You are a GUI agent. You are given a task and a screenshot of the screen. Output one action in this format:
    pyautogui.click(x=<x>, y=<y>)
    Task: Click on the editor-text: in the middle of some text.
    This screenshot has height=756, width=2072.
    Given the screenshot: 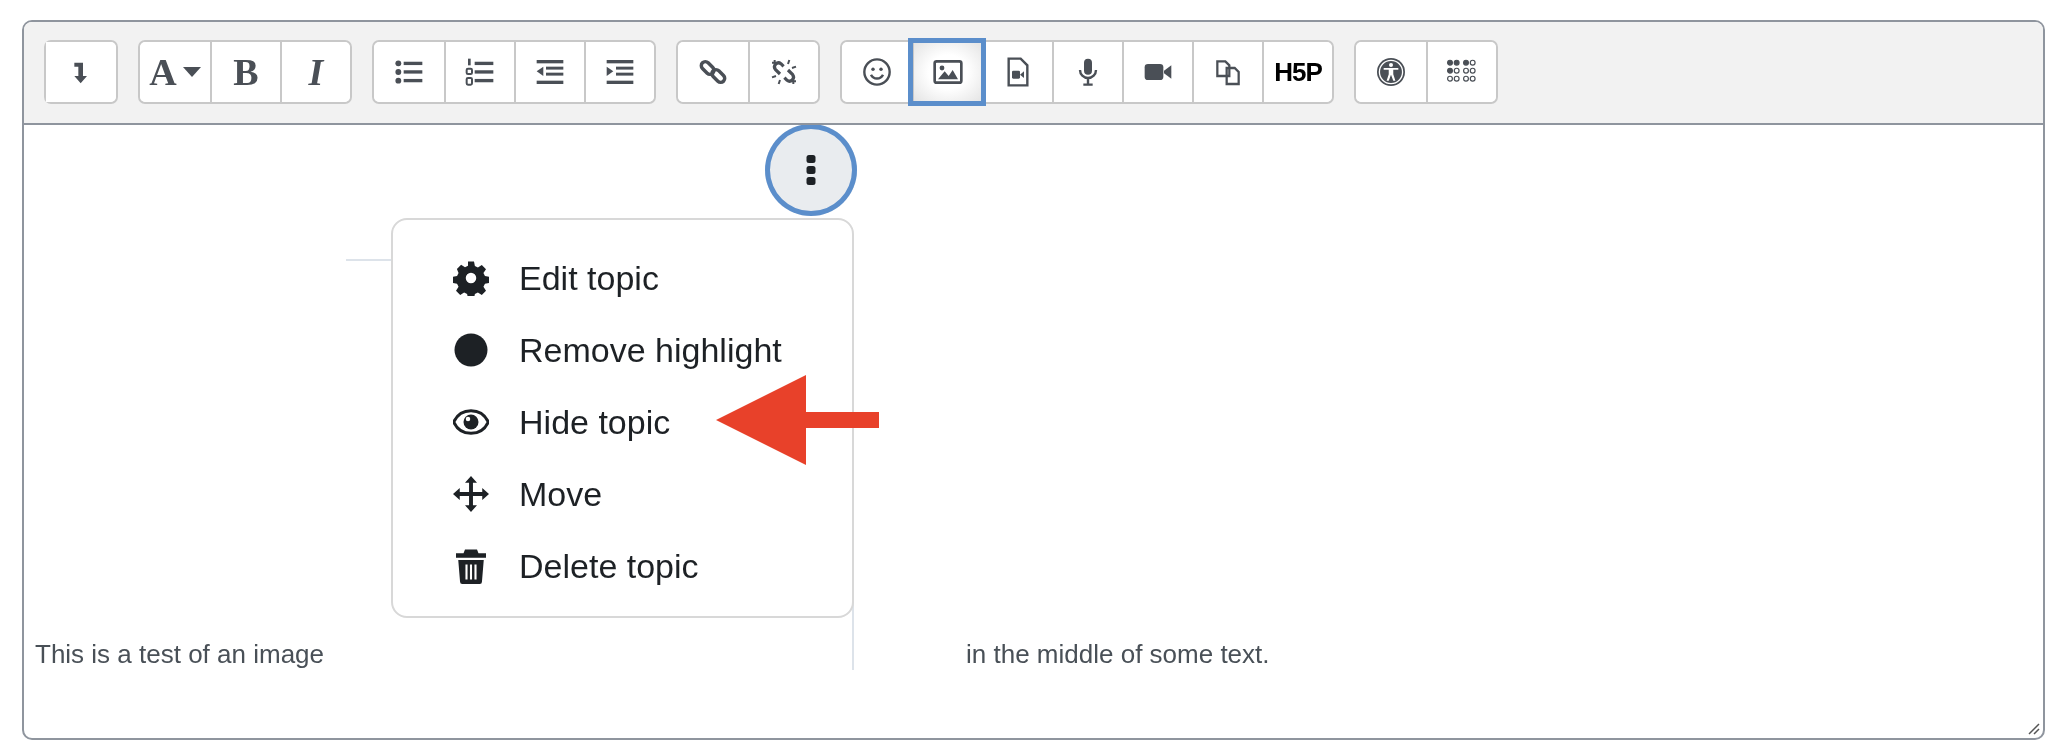 What is the action you would take?
    pyautogui.click(x=1118, y=654)
    